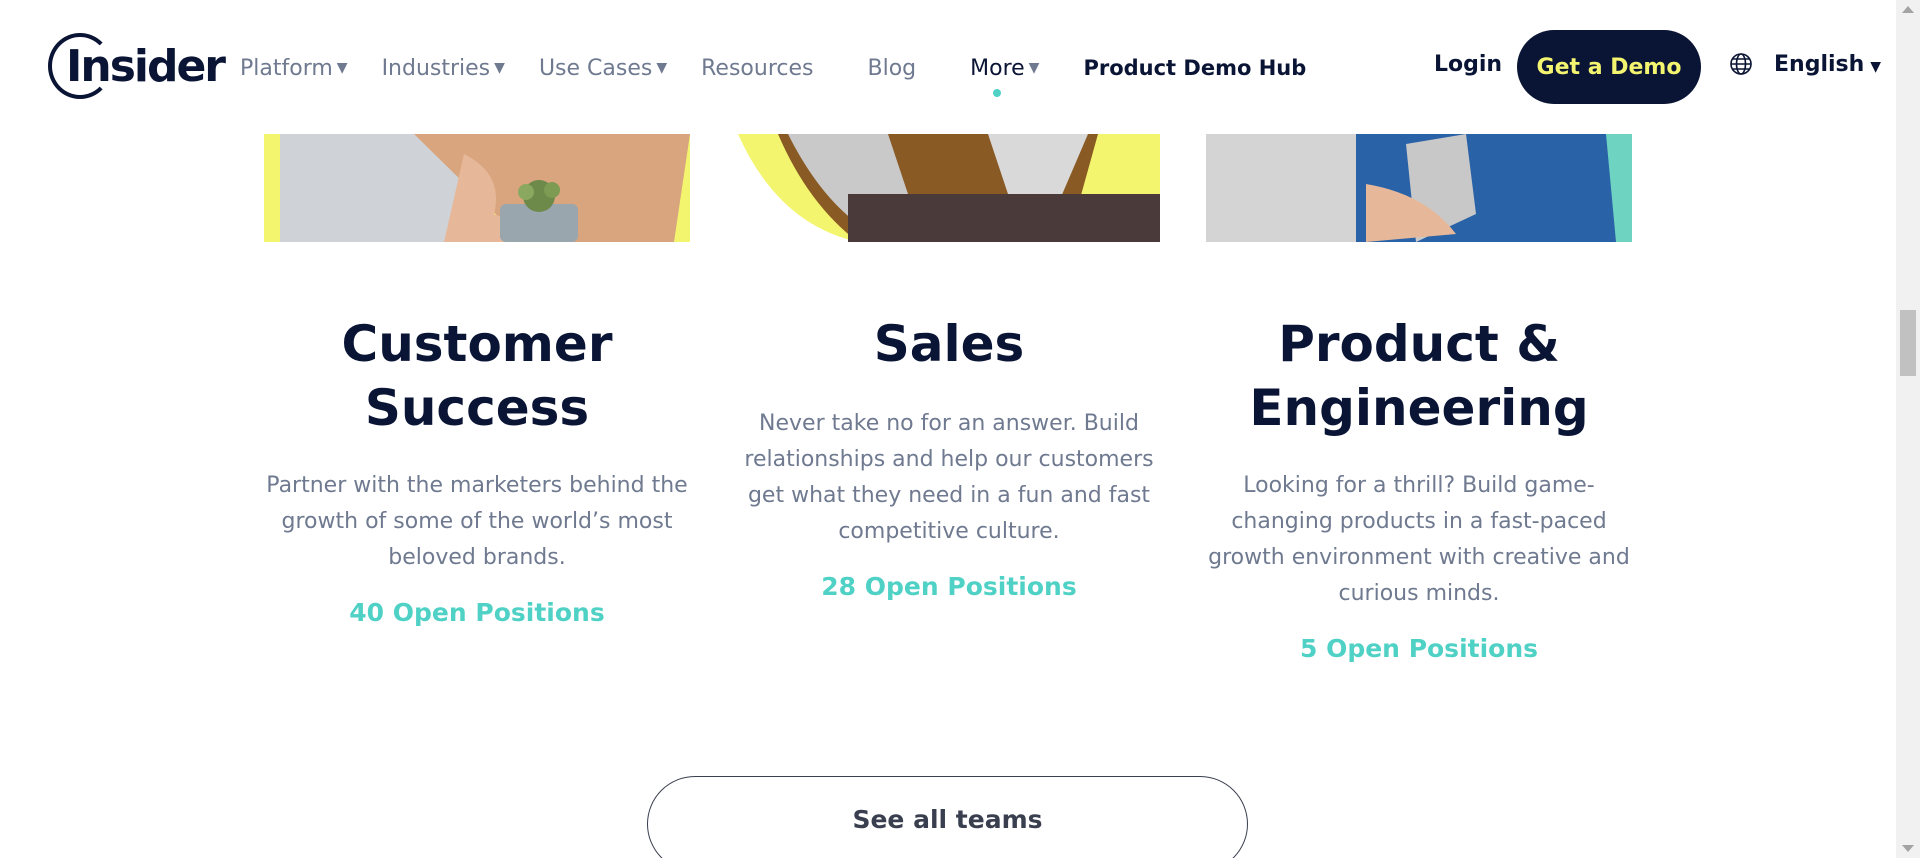  What do you see at coordinates (997, 68) in the screenshot?
I see `nav-label: More` at bounding box center [997, 68].